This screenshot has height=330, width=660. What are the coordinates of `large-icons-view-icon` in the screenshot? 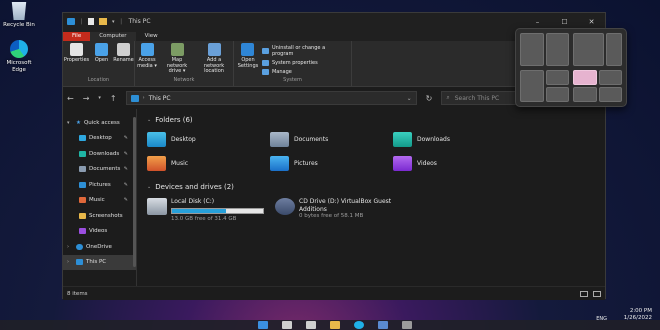 It's located at (597, 293).